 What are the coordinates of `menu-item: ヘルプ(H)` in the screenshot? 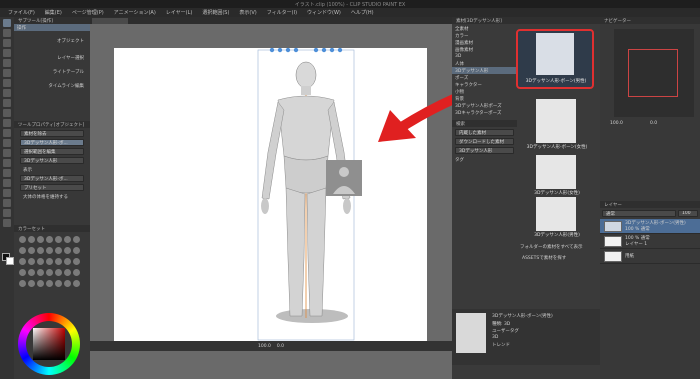 It's located at (362, 12).